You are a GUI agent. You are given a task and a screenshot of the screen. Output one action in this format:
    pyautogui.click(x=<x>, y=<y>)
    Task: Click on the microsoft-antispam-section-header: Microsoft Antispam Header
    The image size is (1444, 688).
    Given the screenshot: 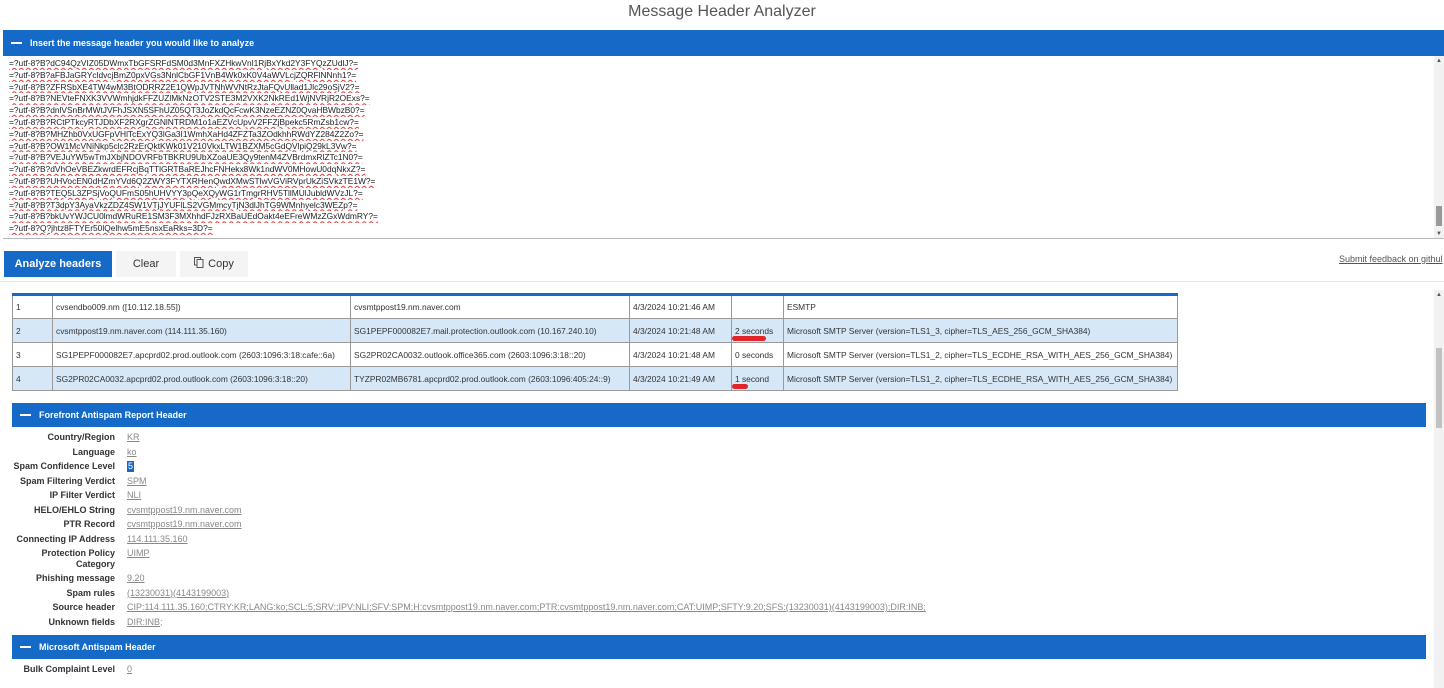 What is the action you would take?
    pyautogui.click(x=719, y=647)
    